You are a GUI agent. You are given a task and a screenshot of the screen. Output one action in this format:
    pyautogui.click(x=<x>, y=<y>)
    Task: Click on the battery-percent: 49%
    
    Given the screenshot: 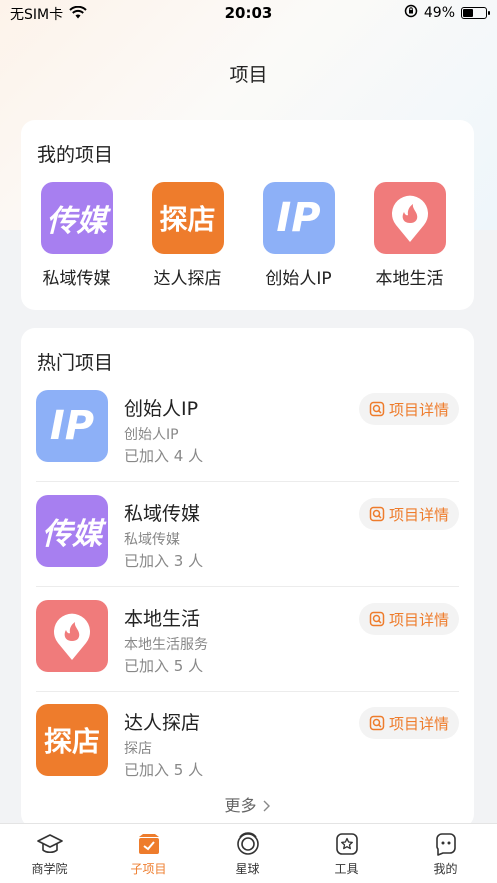 What is the action you would take?
    pyautogui.click(x=439, y=13)
    